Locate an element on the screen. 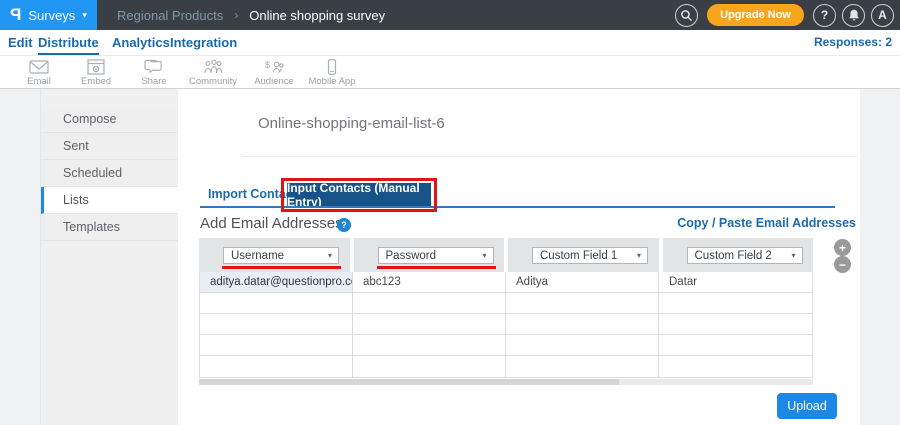 This screenshot has width=900, height=425. avatar: A is located at coordinates (882, 15).